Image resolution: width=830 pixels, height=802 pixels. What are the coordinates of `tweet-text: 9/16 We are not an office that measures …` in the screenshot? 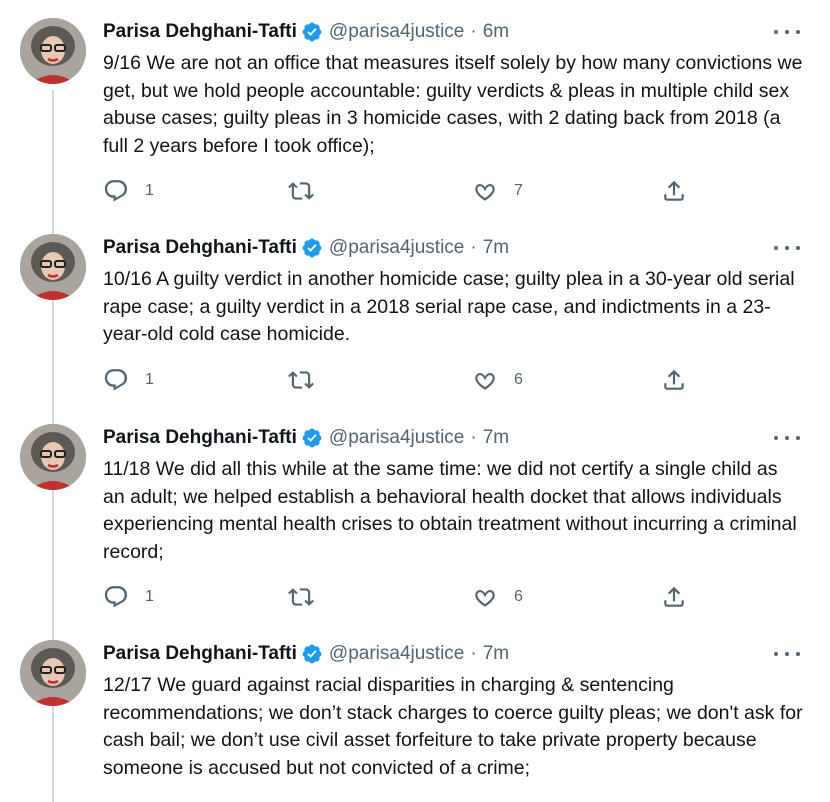 It's located at (453, 105).